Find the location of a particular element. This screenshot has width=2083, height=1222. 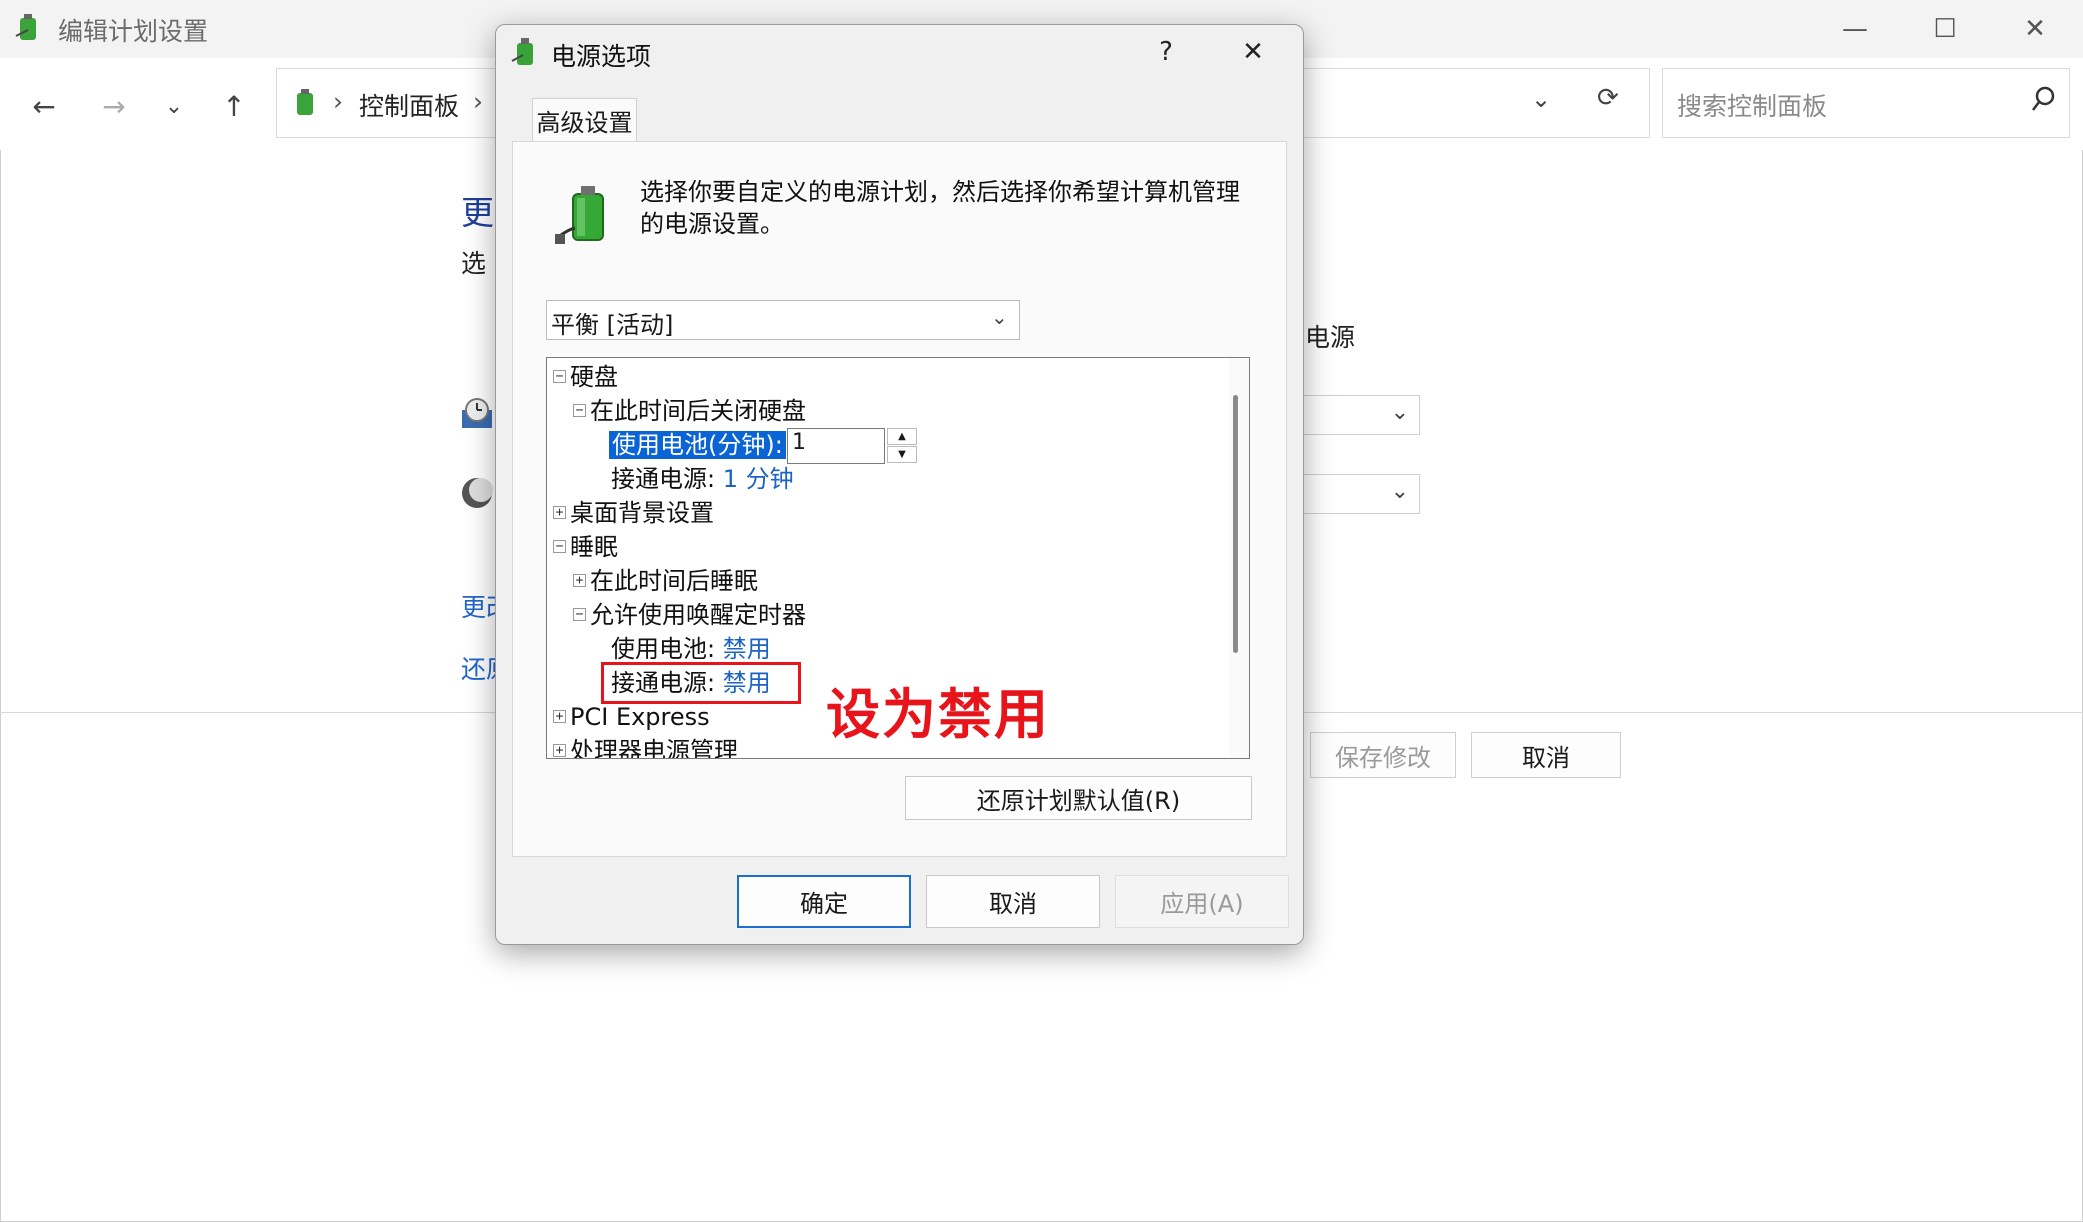

breadcrumb-control-panel: 控制面板 is located at coordinates (409, 105).